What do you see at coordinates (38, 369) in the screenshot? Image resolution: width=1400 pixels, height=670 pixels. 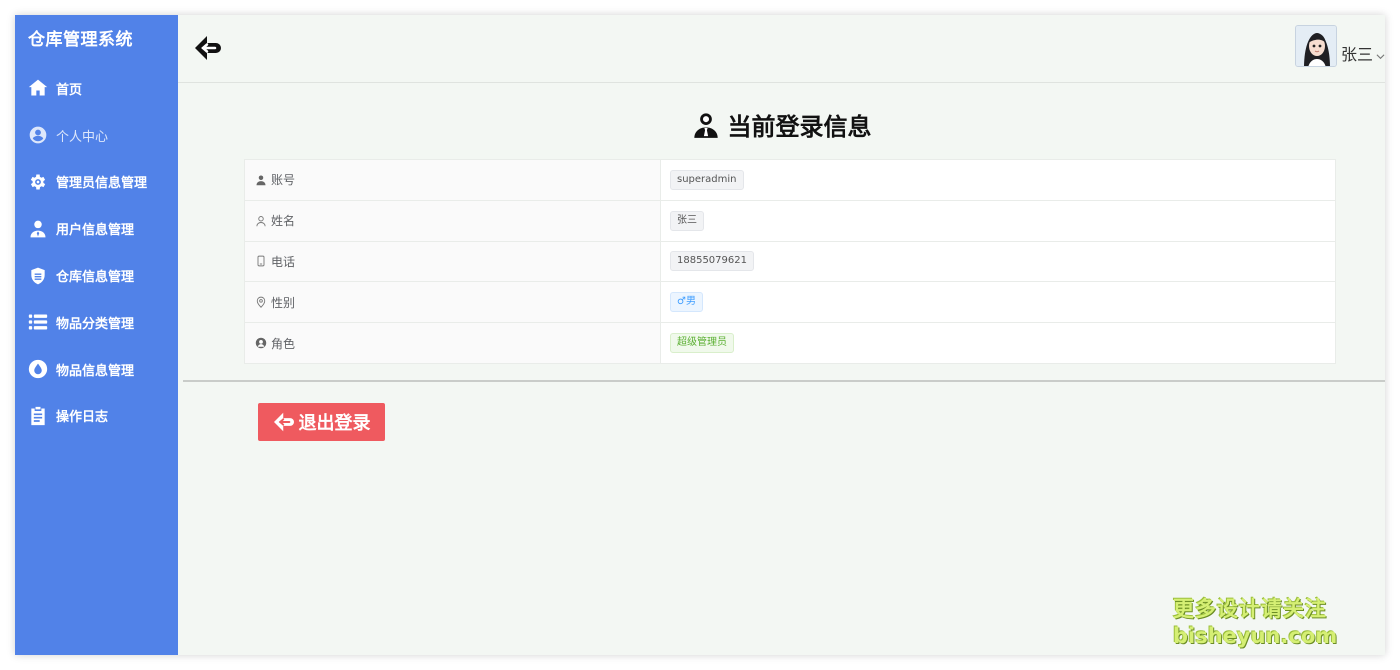 I see `drop-icon` at bounding box center [38, 369].